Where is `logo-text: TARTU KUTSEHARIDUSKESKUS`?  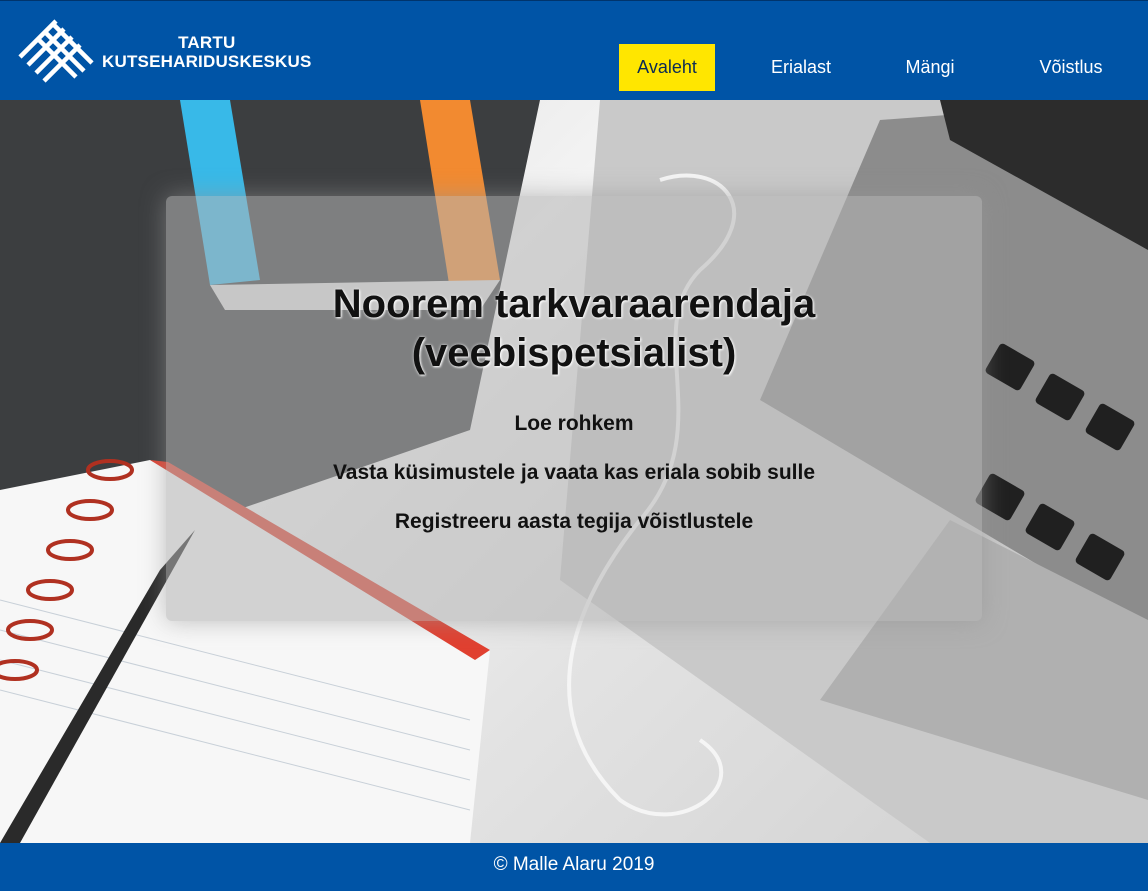
logo-text: TARTU KUTSEHARIDUSKESKUS is located at coordinates (207, 52).